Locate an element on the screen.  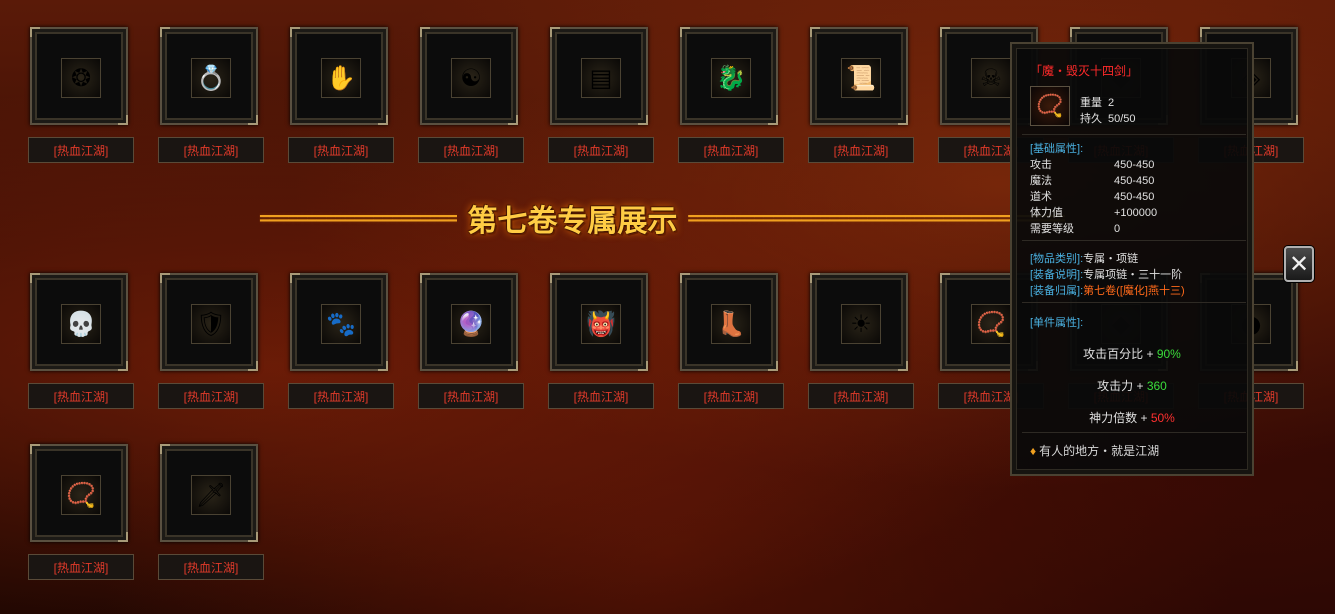
flame-glove-icon: ✋ is located at coordinates (341, 78).